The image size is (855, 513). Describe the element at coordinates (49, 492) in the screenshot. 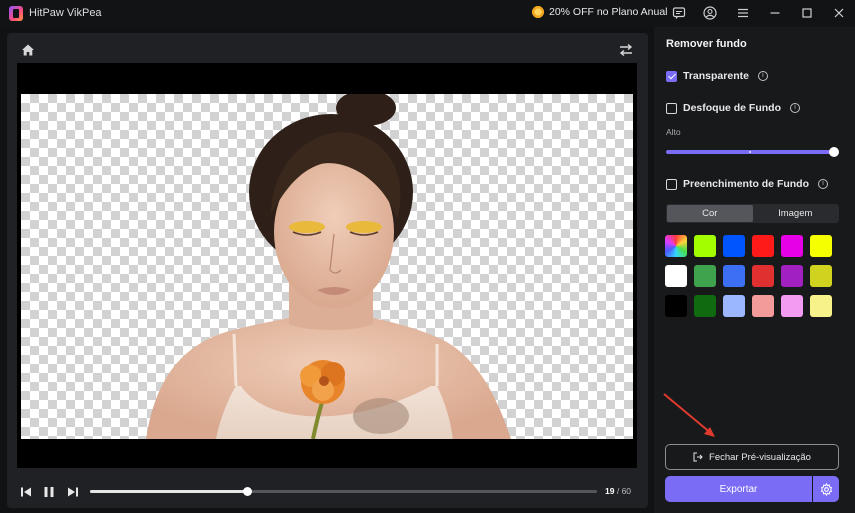

I see `pause-icon` at that location.